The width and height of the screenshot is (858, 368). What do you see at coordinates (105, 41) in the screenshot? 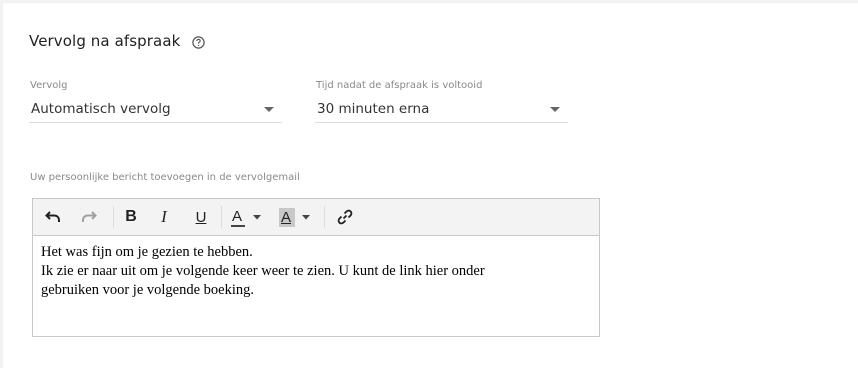
I see `section-title: Vervolg na afspraak` at bounding box center [105, 41].